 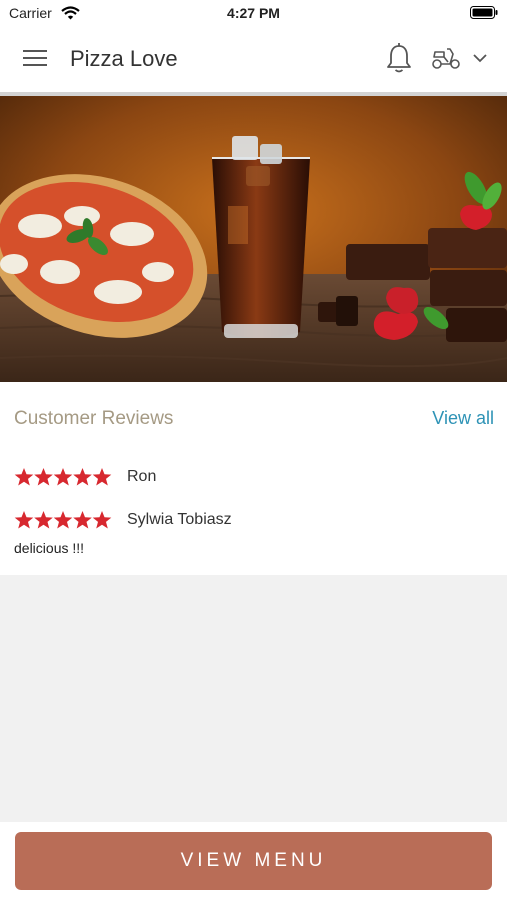 I want to click on chevron-down-icon, so click(x=480, y=58).